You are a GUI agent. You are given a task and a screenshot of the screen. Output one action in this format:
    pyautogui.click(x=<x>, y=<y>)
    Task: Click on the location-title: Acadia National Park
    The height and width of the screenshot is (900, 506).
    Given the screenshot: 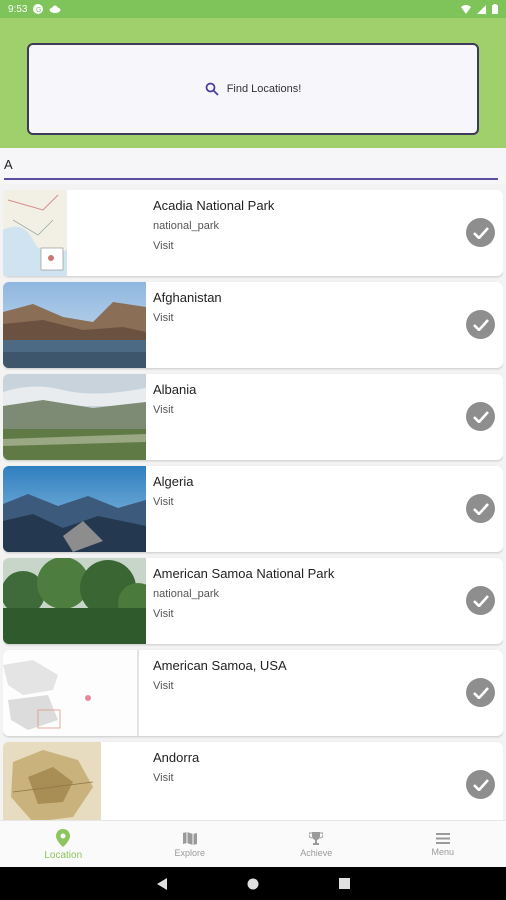 What is the action you would take?
    pyautogui.click(x=214, y=205)
    